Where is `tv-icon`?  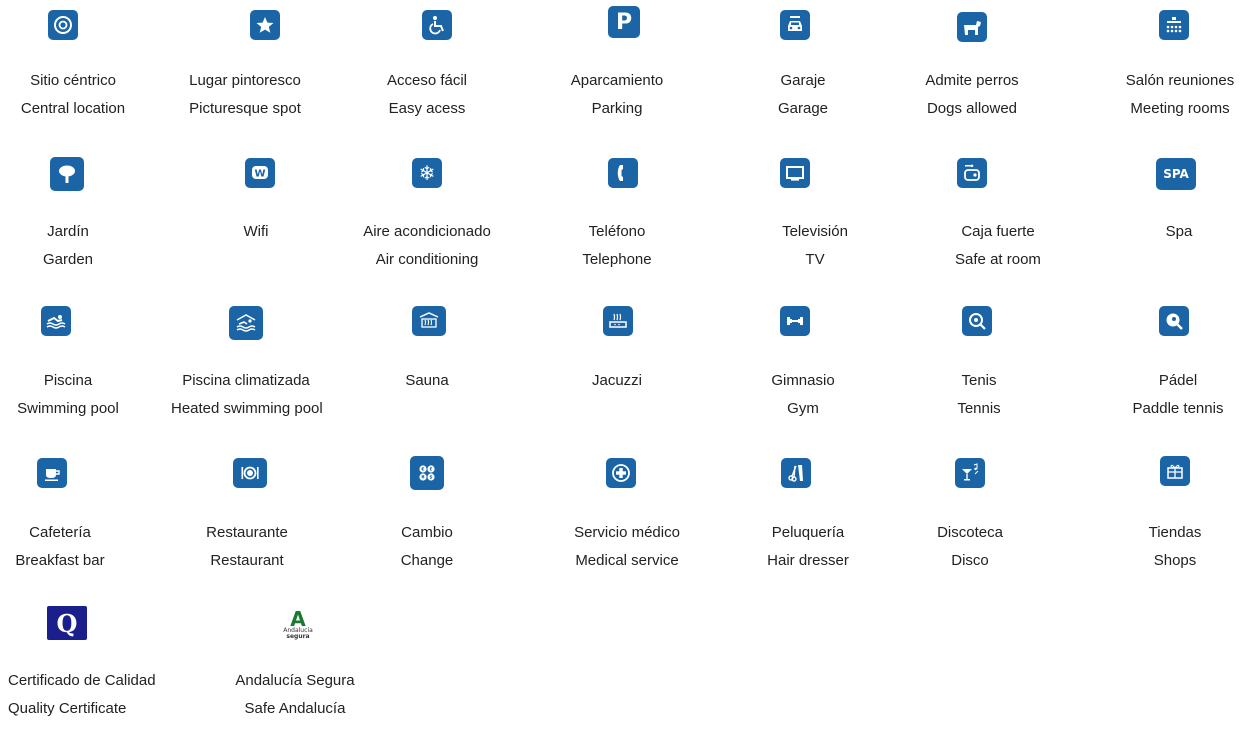
tv-icon is located at coordinates (795, 173).